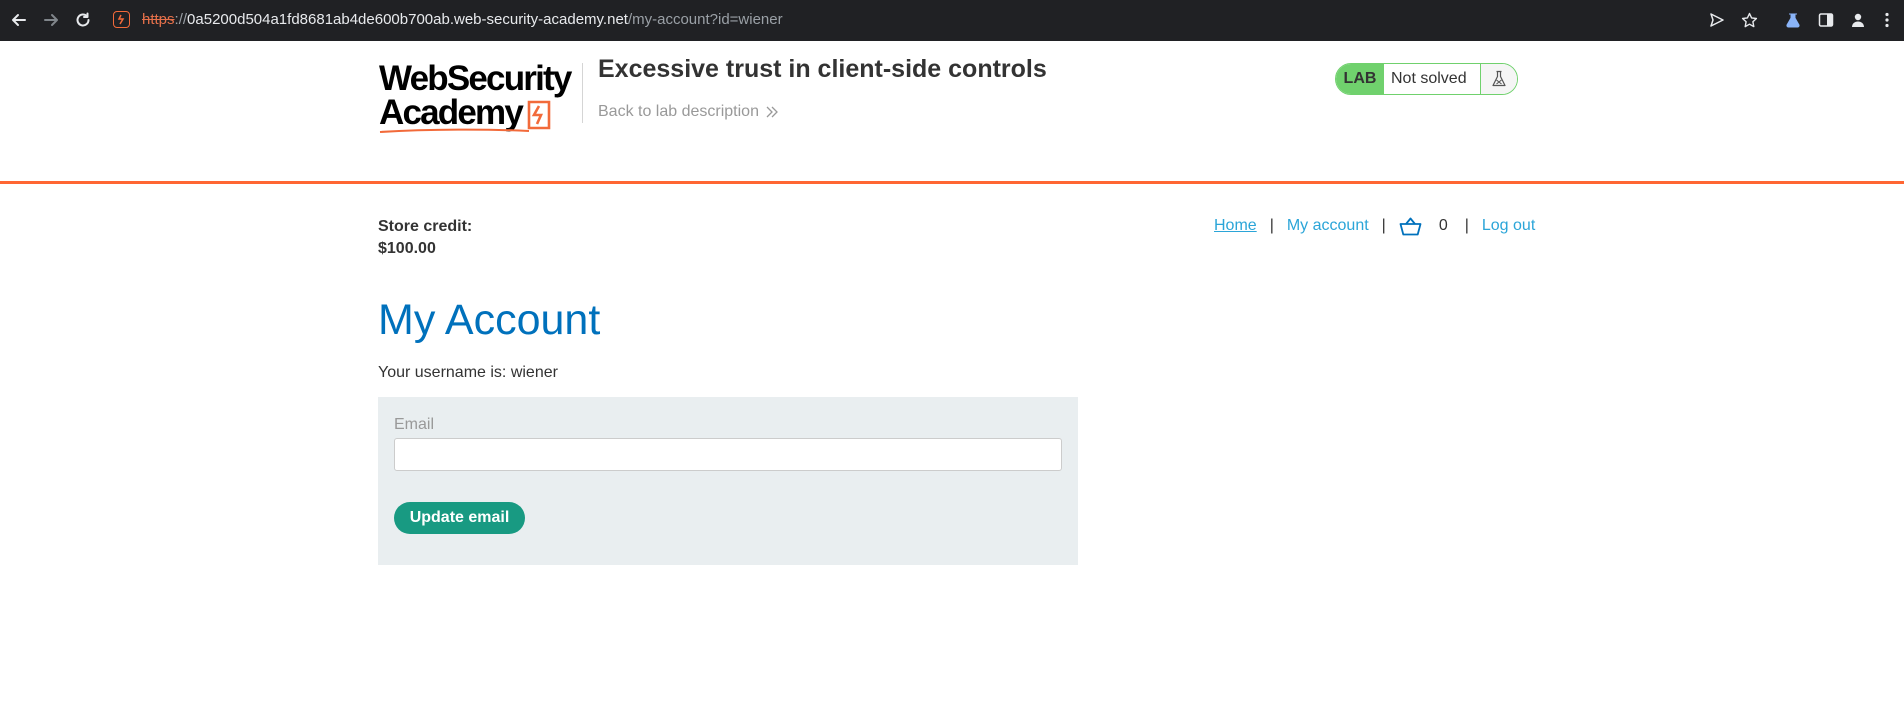  What do you see at coordinates (451, 112) in the screenshot?
I see `logo-text-line2: Academy` at bounding box center [451, 112].